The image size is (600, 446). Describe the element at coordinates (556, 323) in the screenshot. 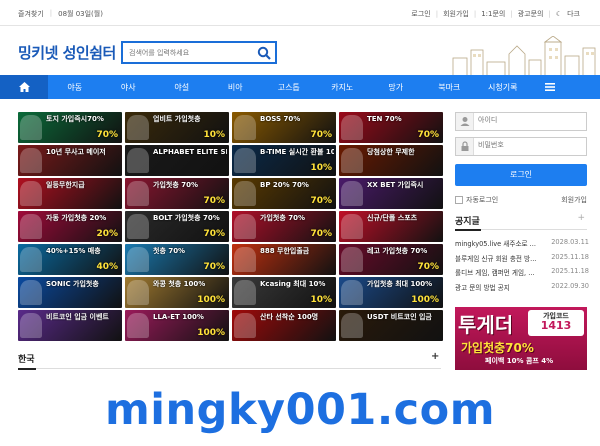

I see `ad-code-box: 가입코드 1413` at that location.